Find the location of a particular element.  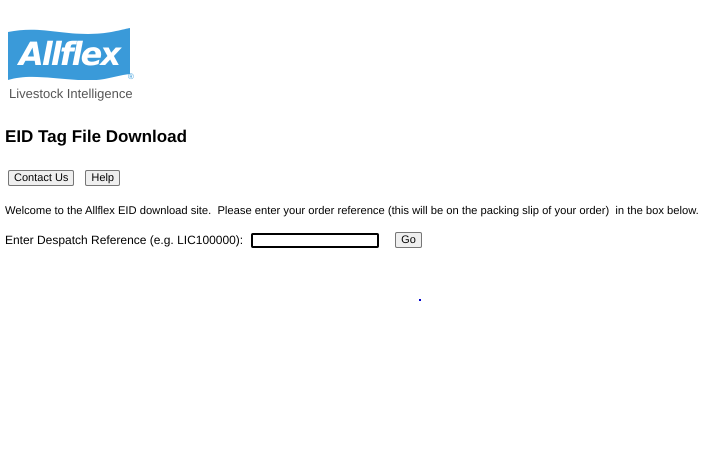

nav-button: Help is located at coordinates (102, 178).